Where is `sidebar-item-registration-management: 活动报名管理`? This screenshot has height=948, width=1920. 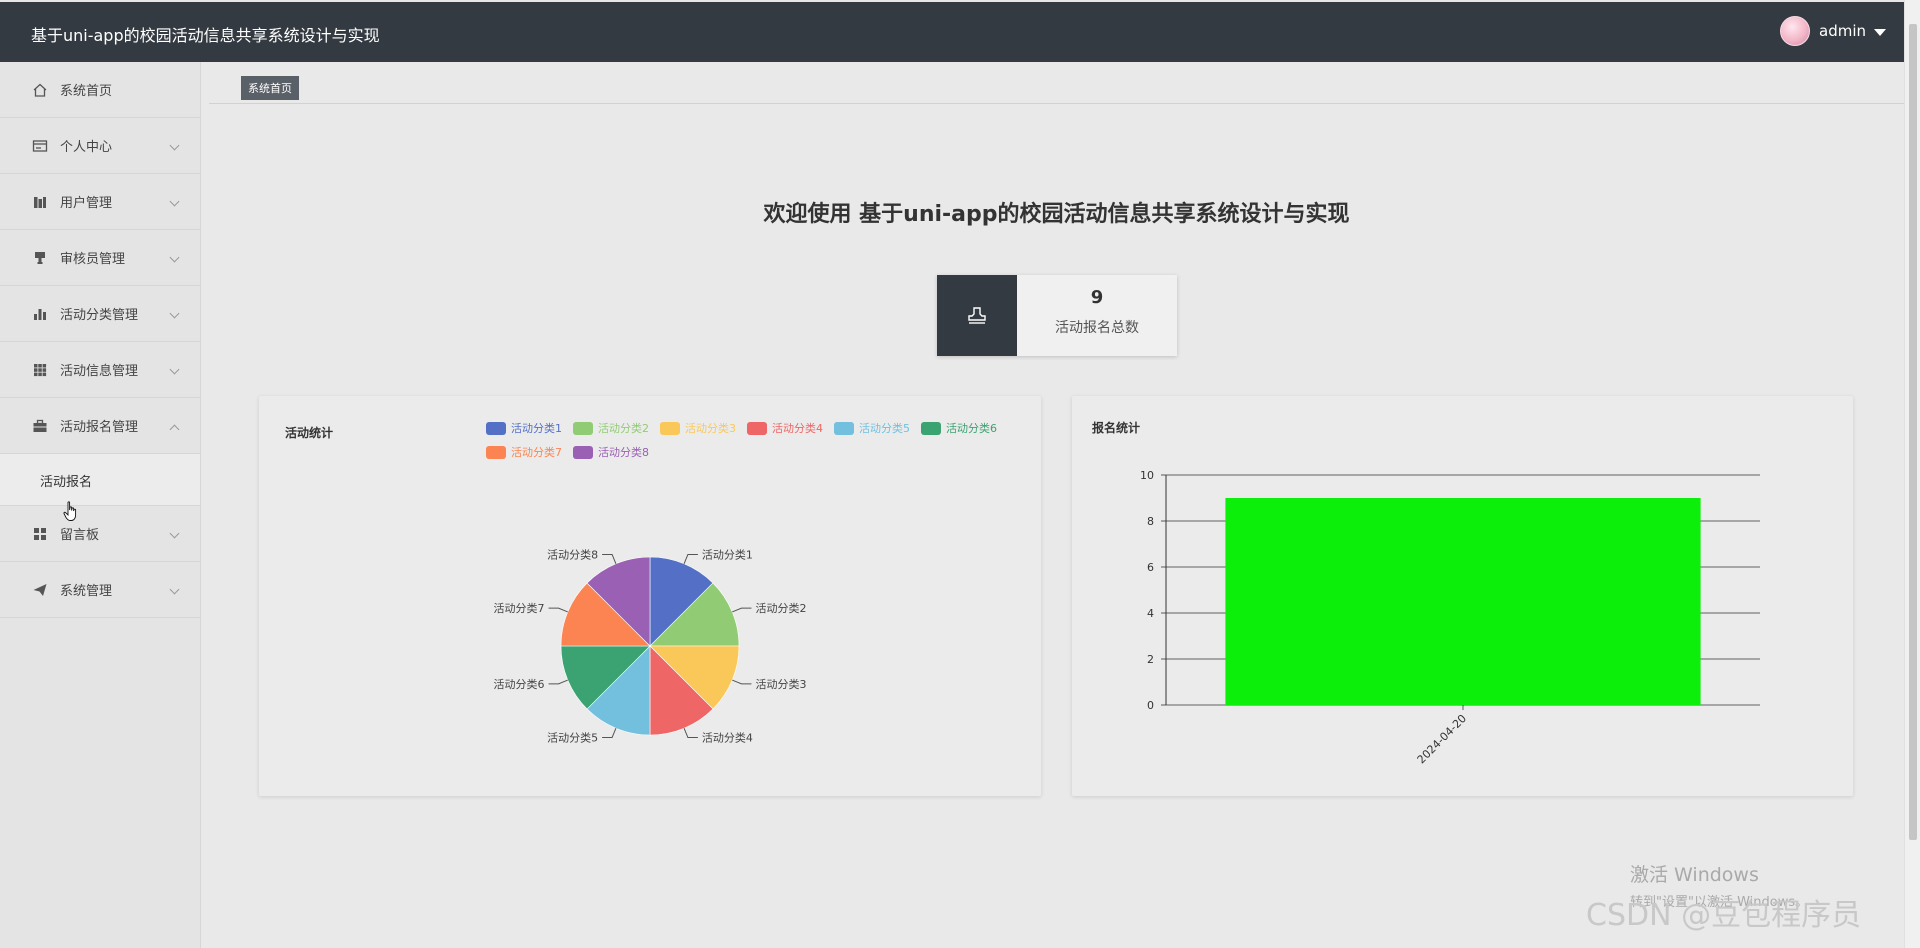 sidebar-item-registration-management: 活动报名管理 is located at coordinates (100, 426).